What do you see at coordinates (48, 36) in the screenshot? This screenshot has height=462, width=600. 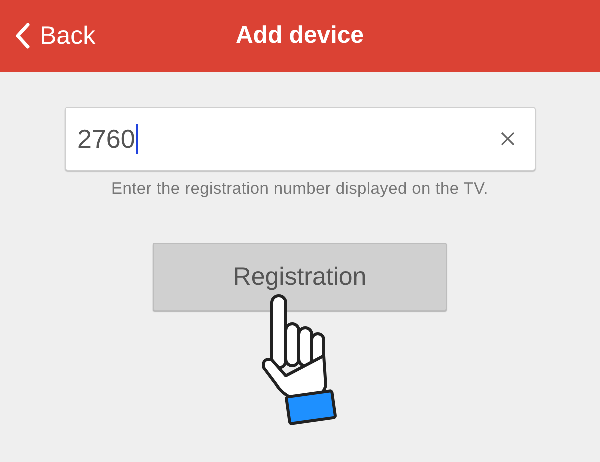 I see `back-button: Back` at bounding box center [48, 36].